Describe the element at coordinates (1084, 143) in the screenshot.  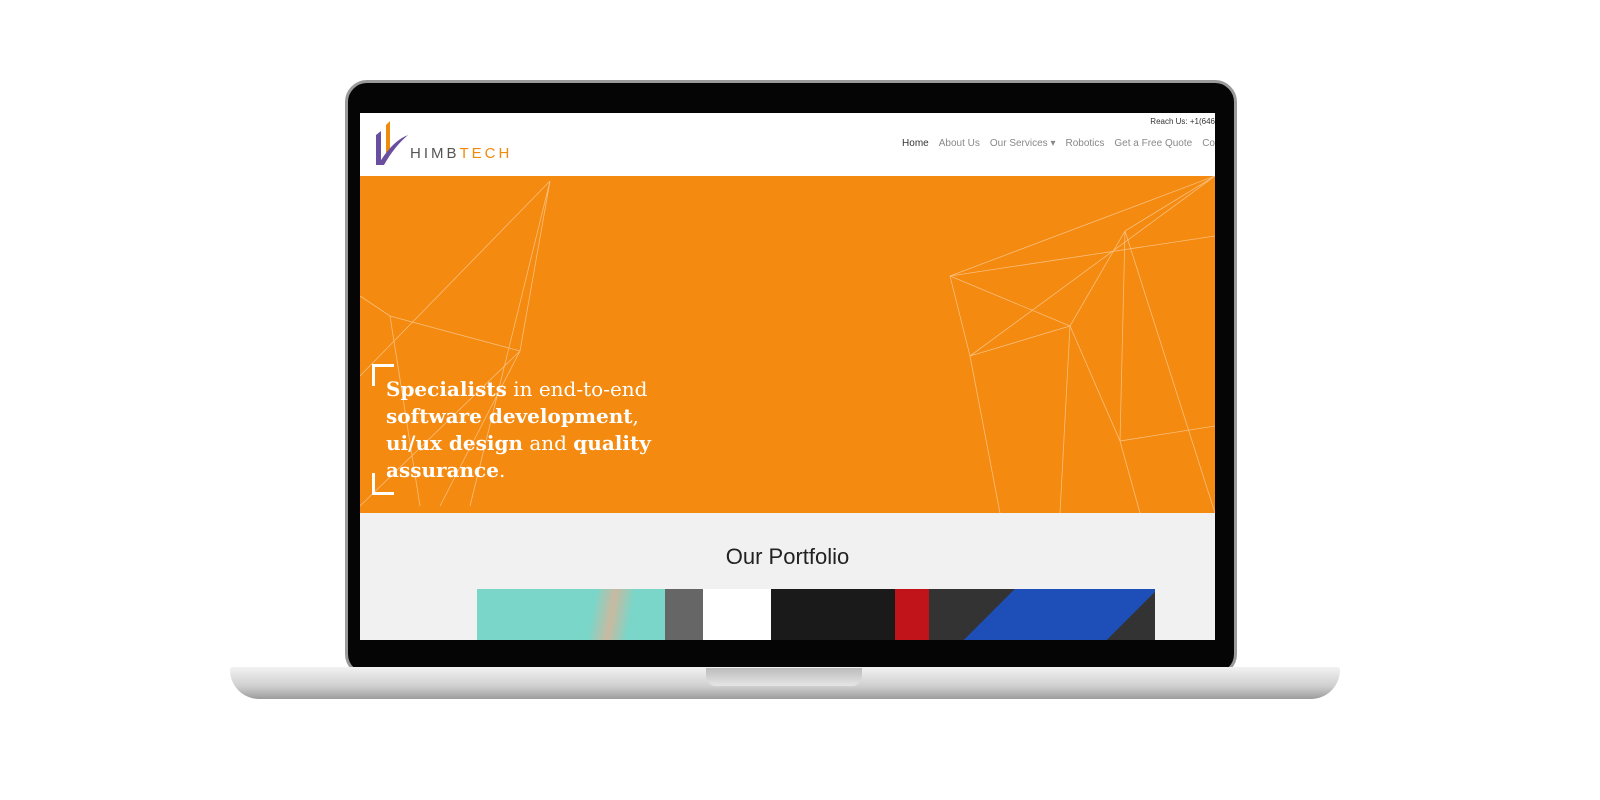
I see `nav-robotics: Robotics` at that location.